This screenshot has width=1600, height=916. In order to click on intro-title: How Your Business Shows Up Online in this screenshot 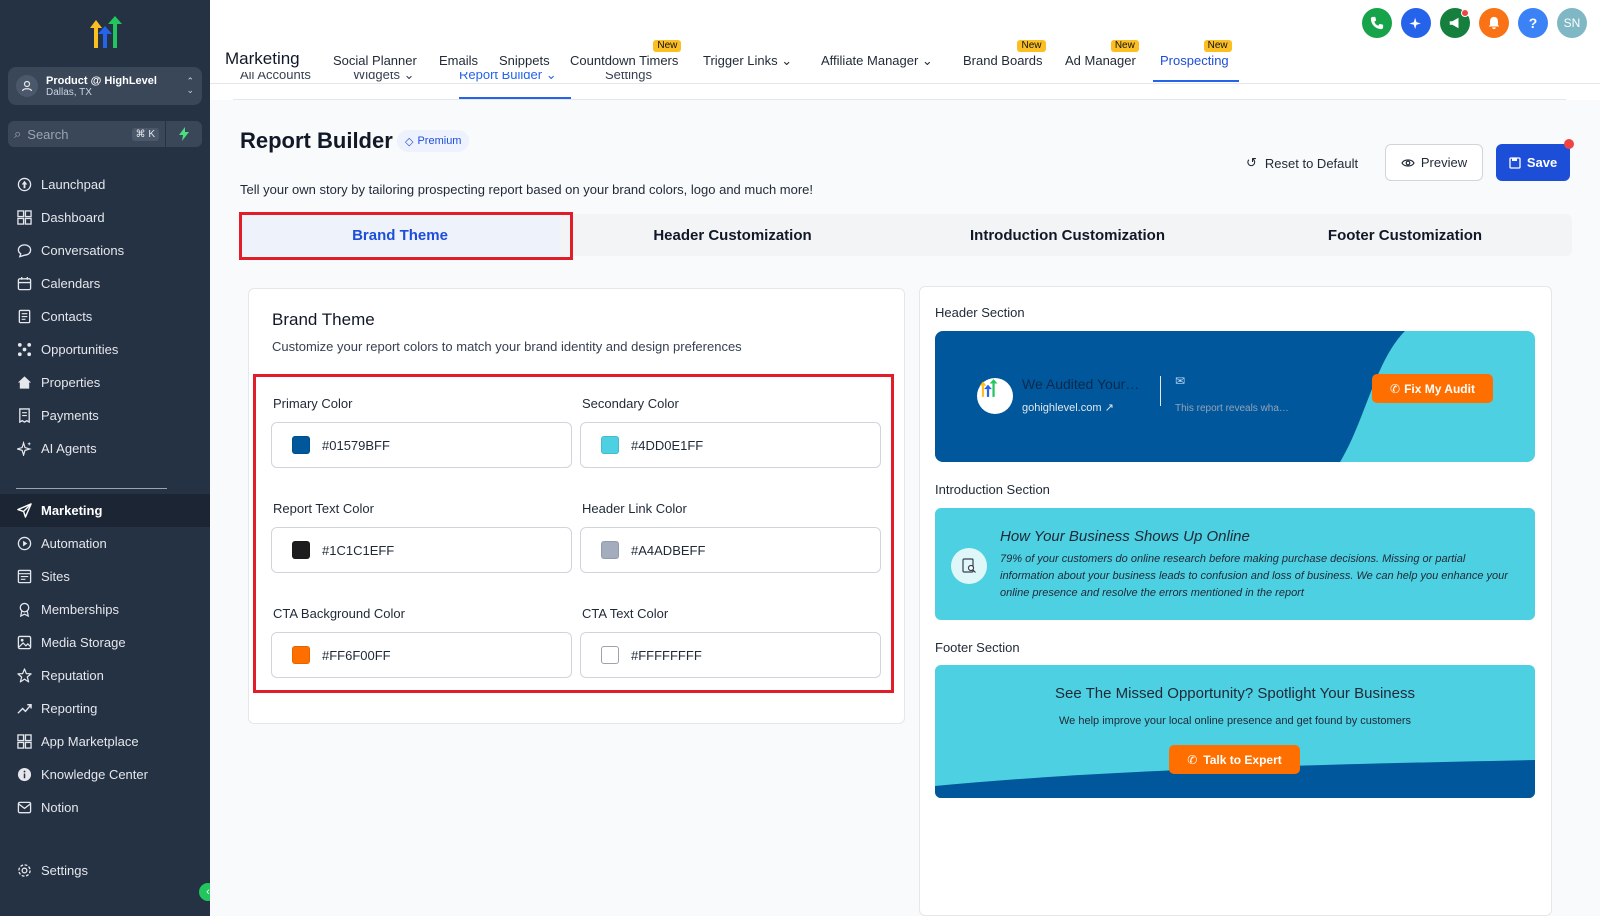, I will do `click(1125, 536)`.